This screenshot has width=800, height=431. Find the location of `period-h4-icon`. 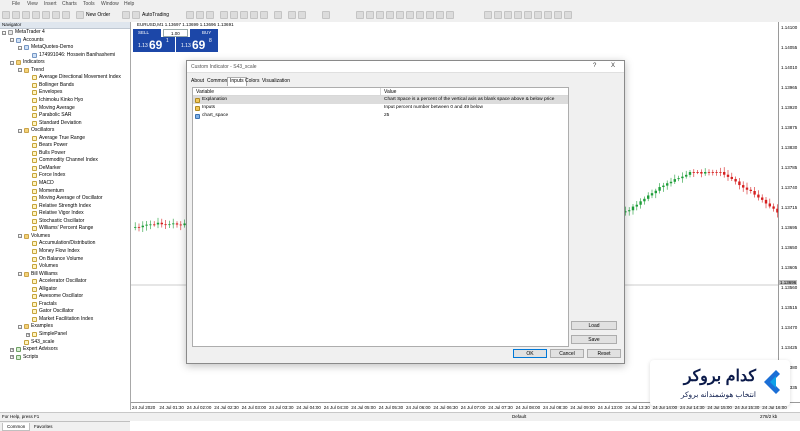

period-h4-icon is located at coordinates (538, 15).